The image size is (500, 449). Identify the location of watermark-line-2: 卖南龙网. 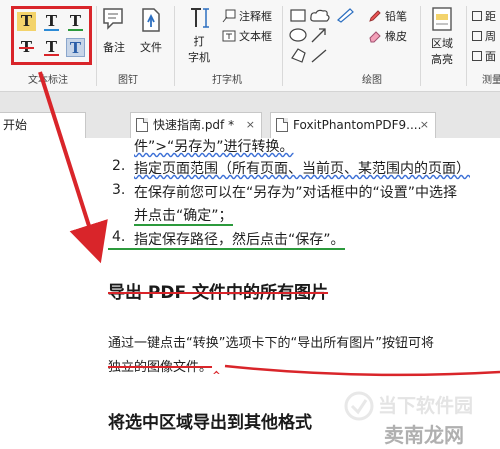
(424, 435).